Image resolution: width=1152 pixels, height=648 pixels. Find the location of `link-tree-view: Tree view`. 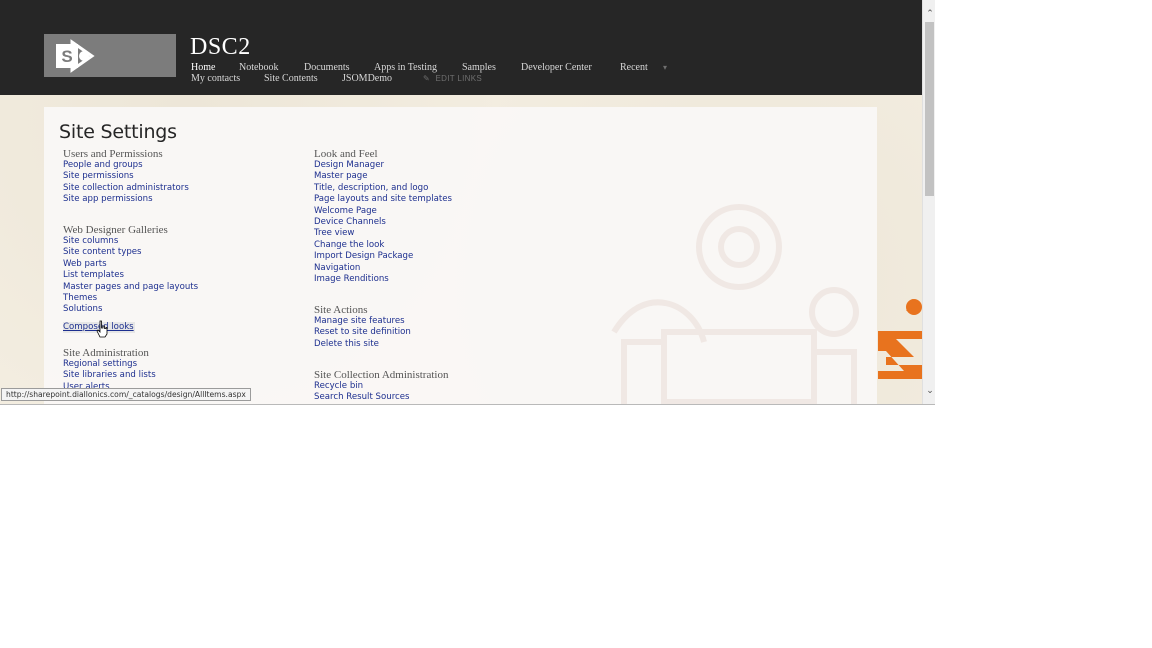

link-tree-view: Tree view is located at coordinates (383, 233).